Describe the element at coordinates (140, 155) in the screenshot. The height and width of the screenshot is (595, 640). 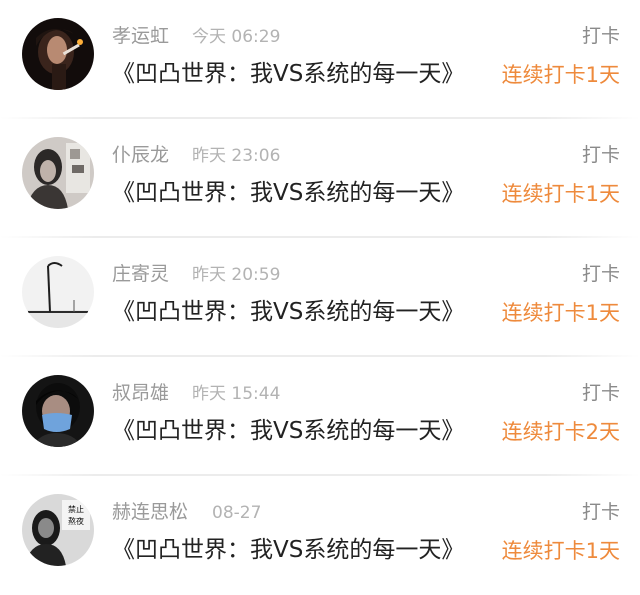
I see `user-name: 仆辰龙` at that location.